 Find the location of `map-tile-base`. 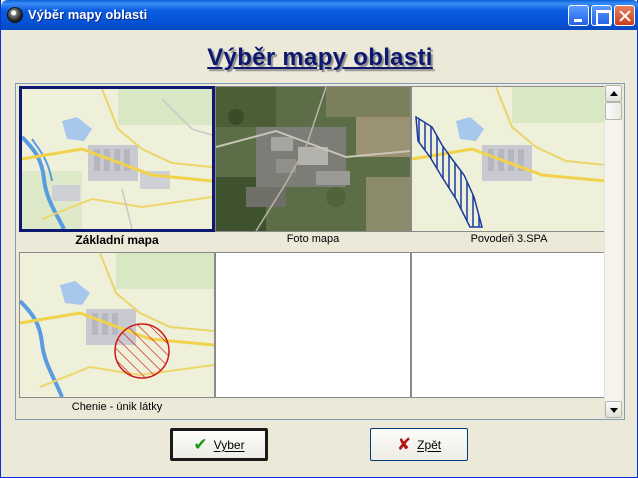

map-tile-base is located at coordinates (117, 159).